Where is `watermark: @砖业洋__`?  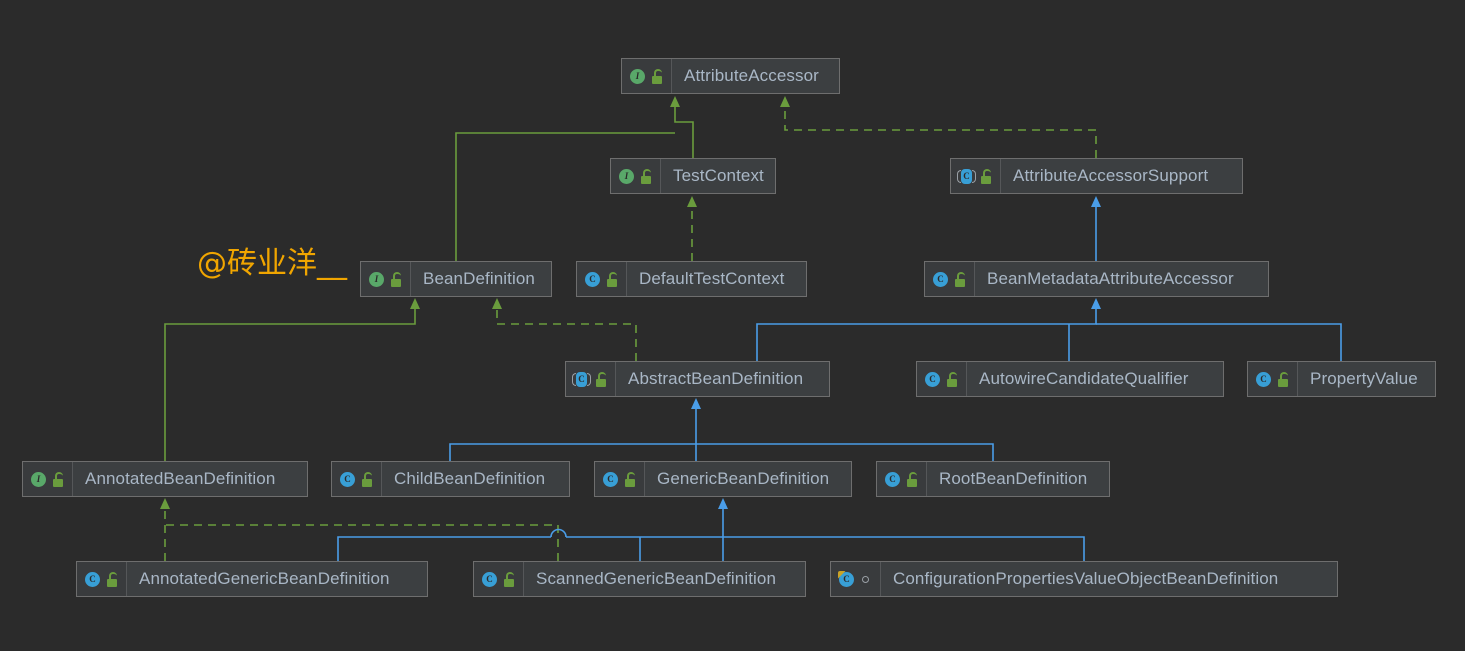 watermark: @砖业洋__ is located at coordinates (272, 263).